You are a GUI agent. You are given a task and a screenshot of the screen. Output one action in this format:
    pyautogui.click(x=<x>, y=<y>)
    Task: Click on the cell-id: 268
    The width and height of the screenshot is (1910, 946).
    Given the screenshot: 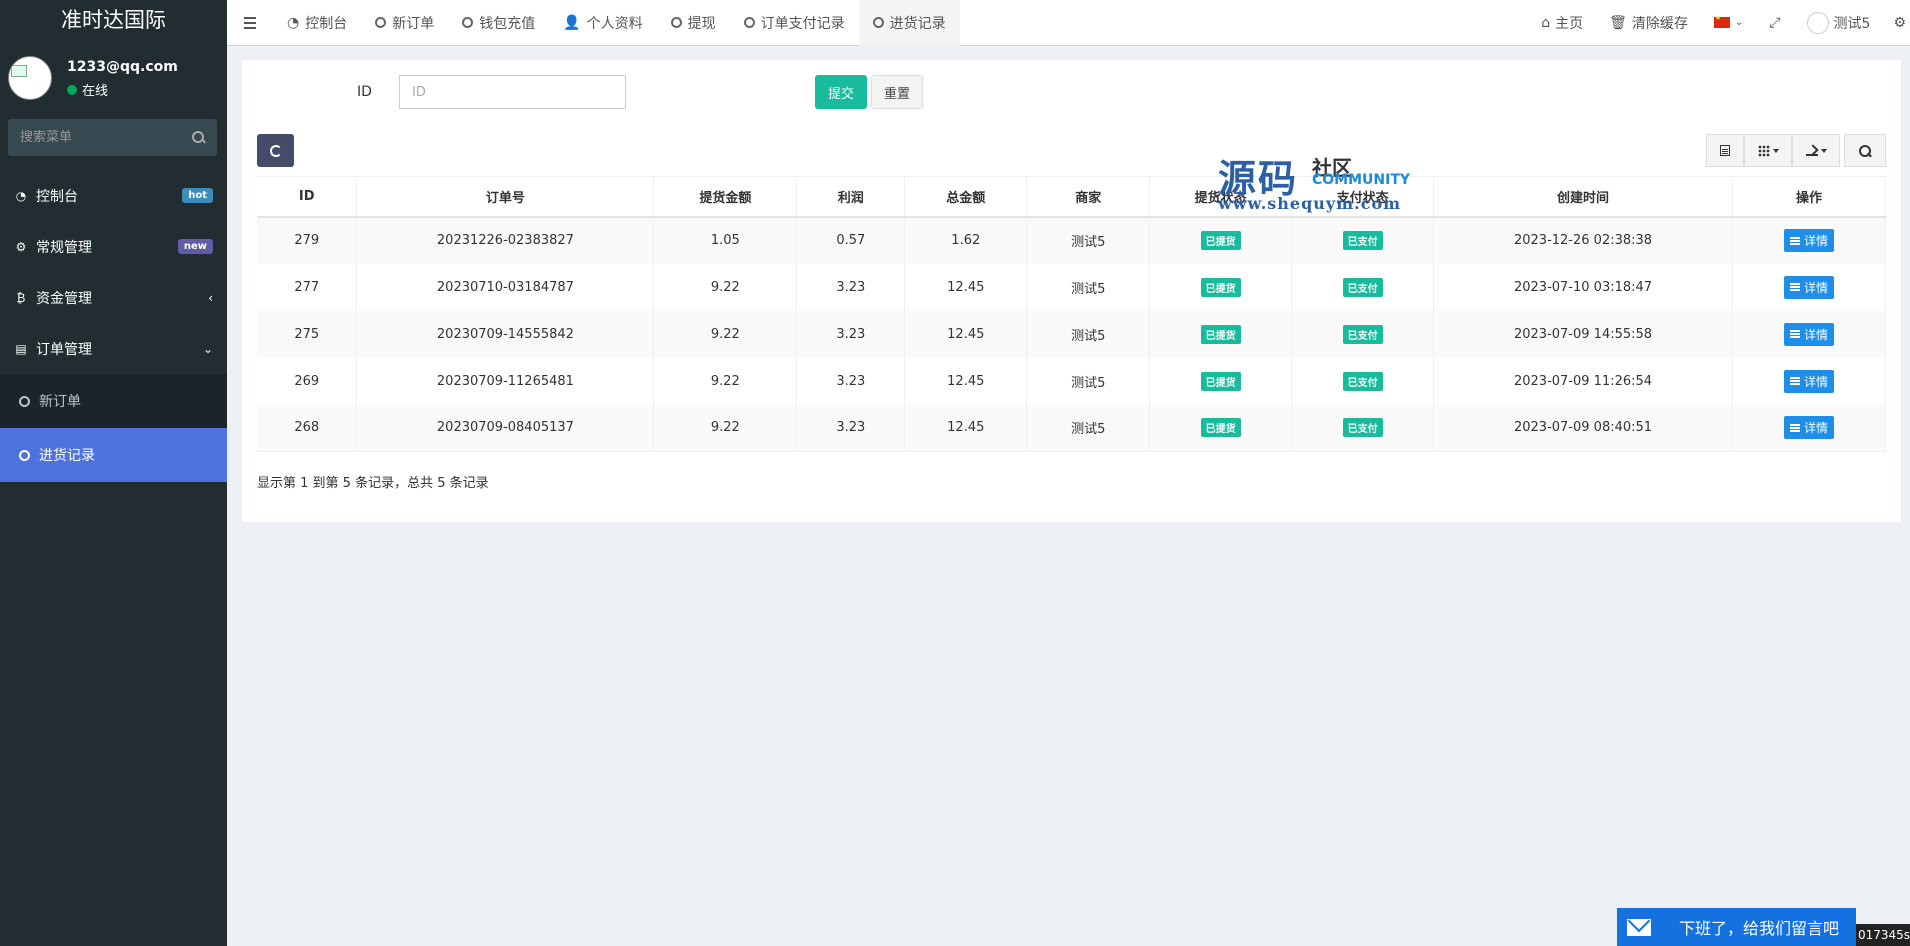 What is the action you would take?
    pyautogui.click(x=307, y=428)
    